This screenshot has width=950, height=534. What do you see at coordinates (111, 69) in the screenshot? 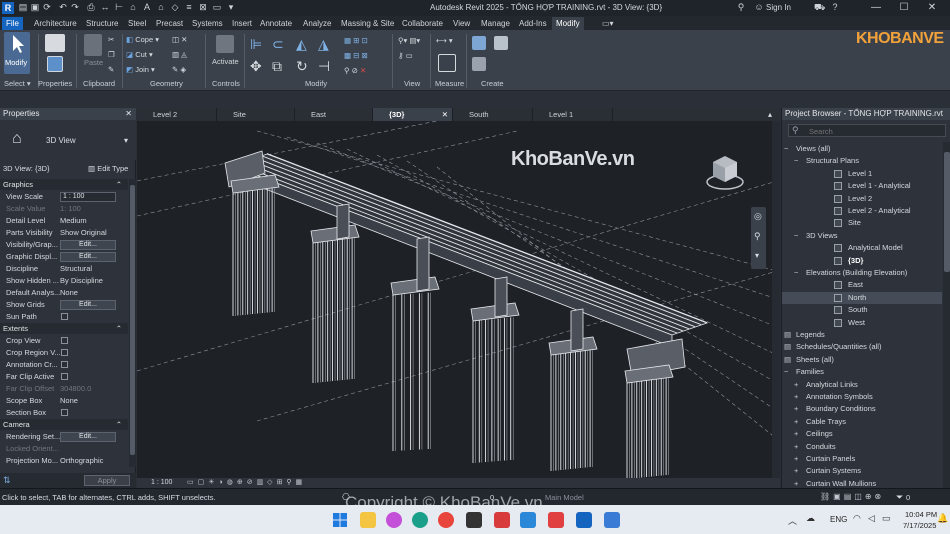
I see `match-properties-icon: ✎` at bounding box center [111, 69].